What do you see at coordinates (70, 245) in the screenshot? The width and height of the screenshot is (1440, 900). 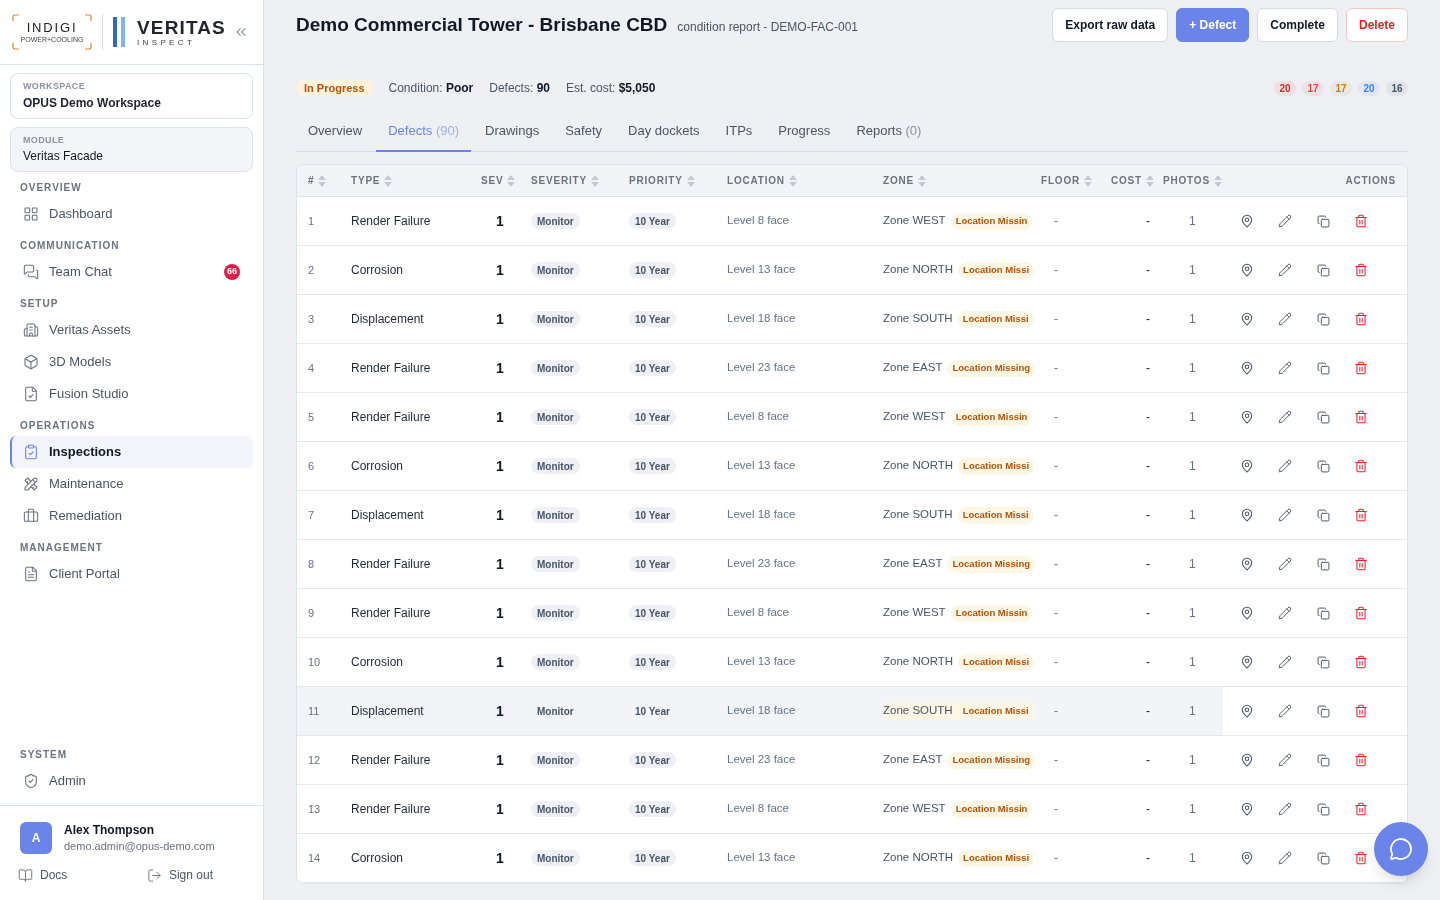 I see `nav-section-heading: COMMUNICATION` at bounding box center [70, 245].